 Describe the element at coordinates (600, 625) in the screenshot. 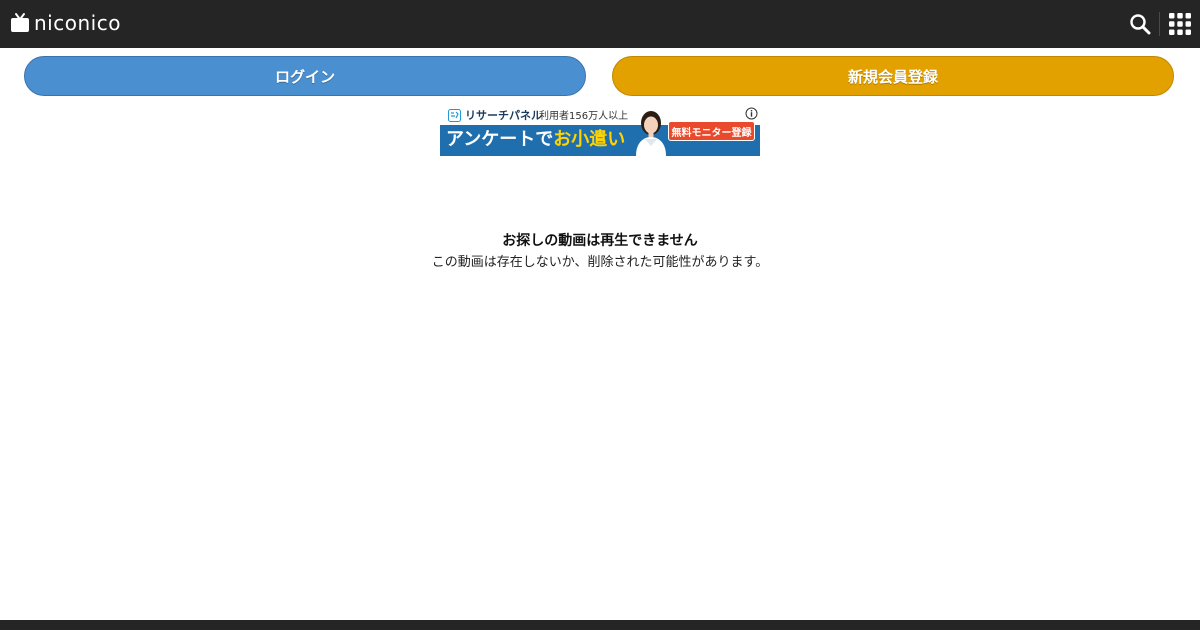

I see `footer-bar` at that location.